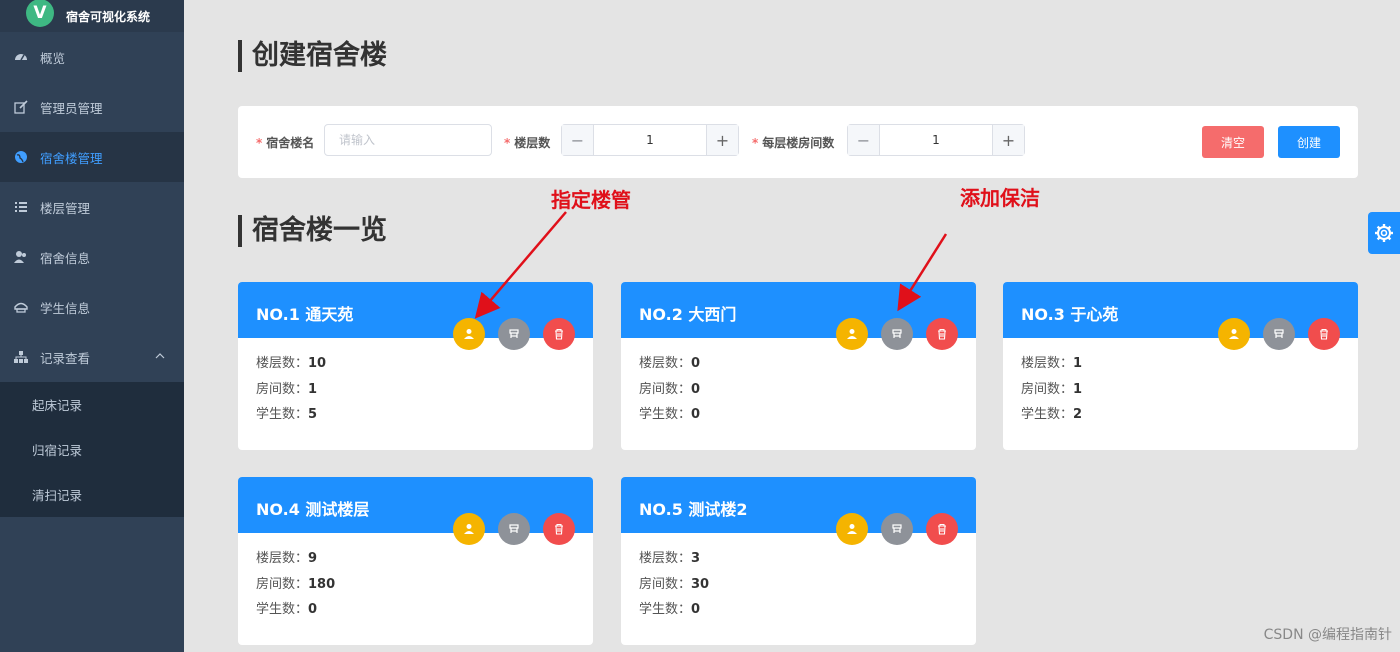 The image size is (1400, 652). I want to click on floors-stat: 楼层数：1, so click(1052, 363).